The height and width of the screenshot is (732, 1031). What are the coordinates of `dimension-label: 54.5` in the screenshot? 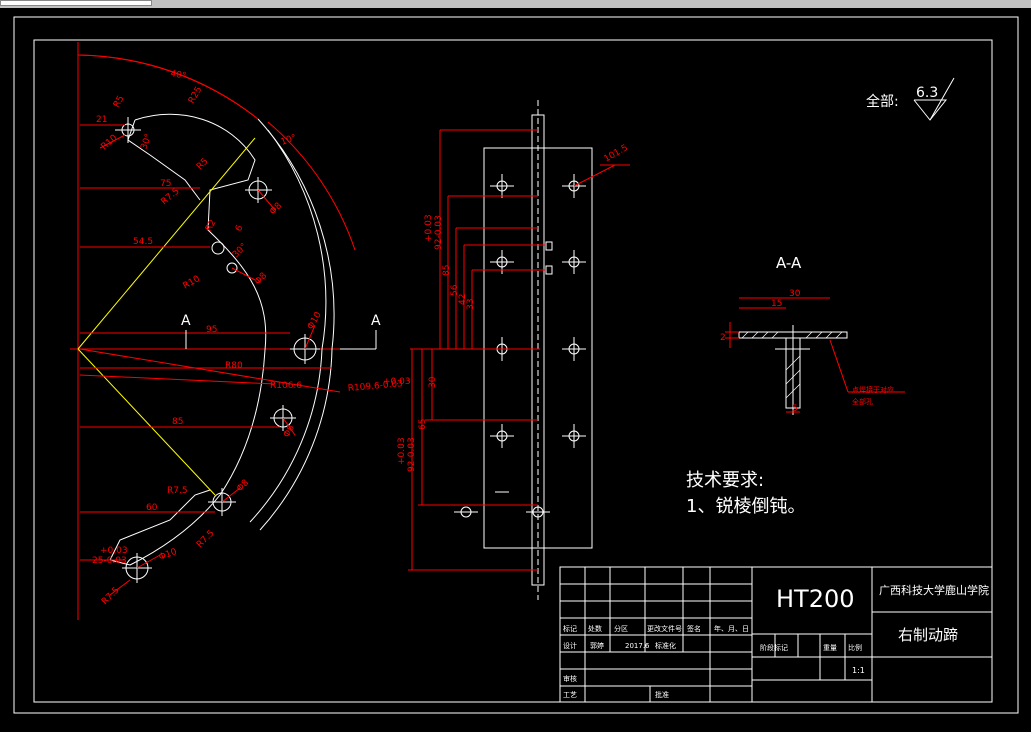 It's located at (143, 242).